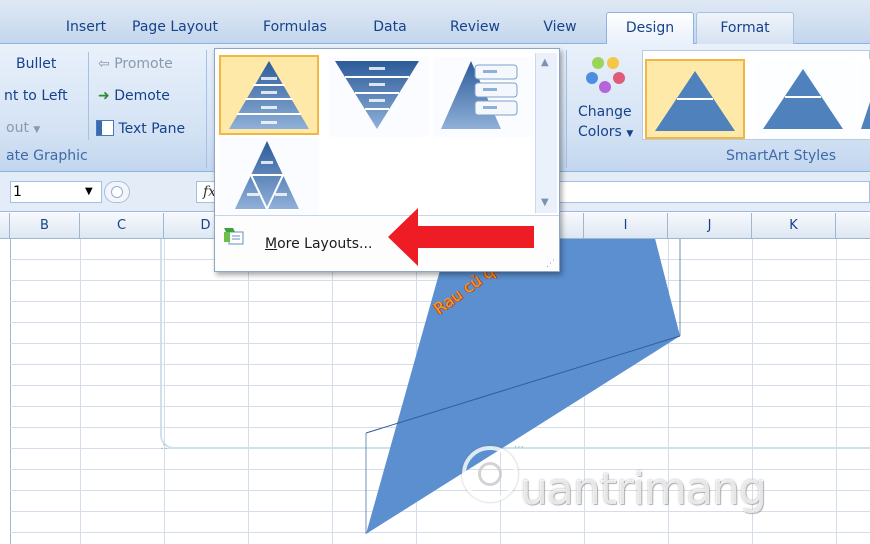 The width and height of the screenshot is (870, 544). What do you see at coordinates (643, 489) in the screenshot?
I see `watermark-text: uantrimang` at bounding box center [643, 489].